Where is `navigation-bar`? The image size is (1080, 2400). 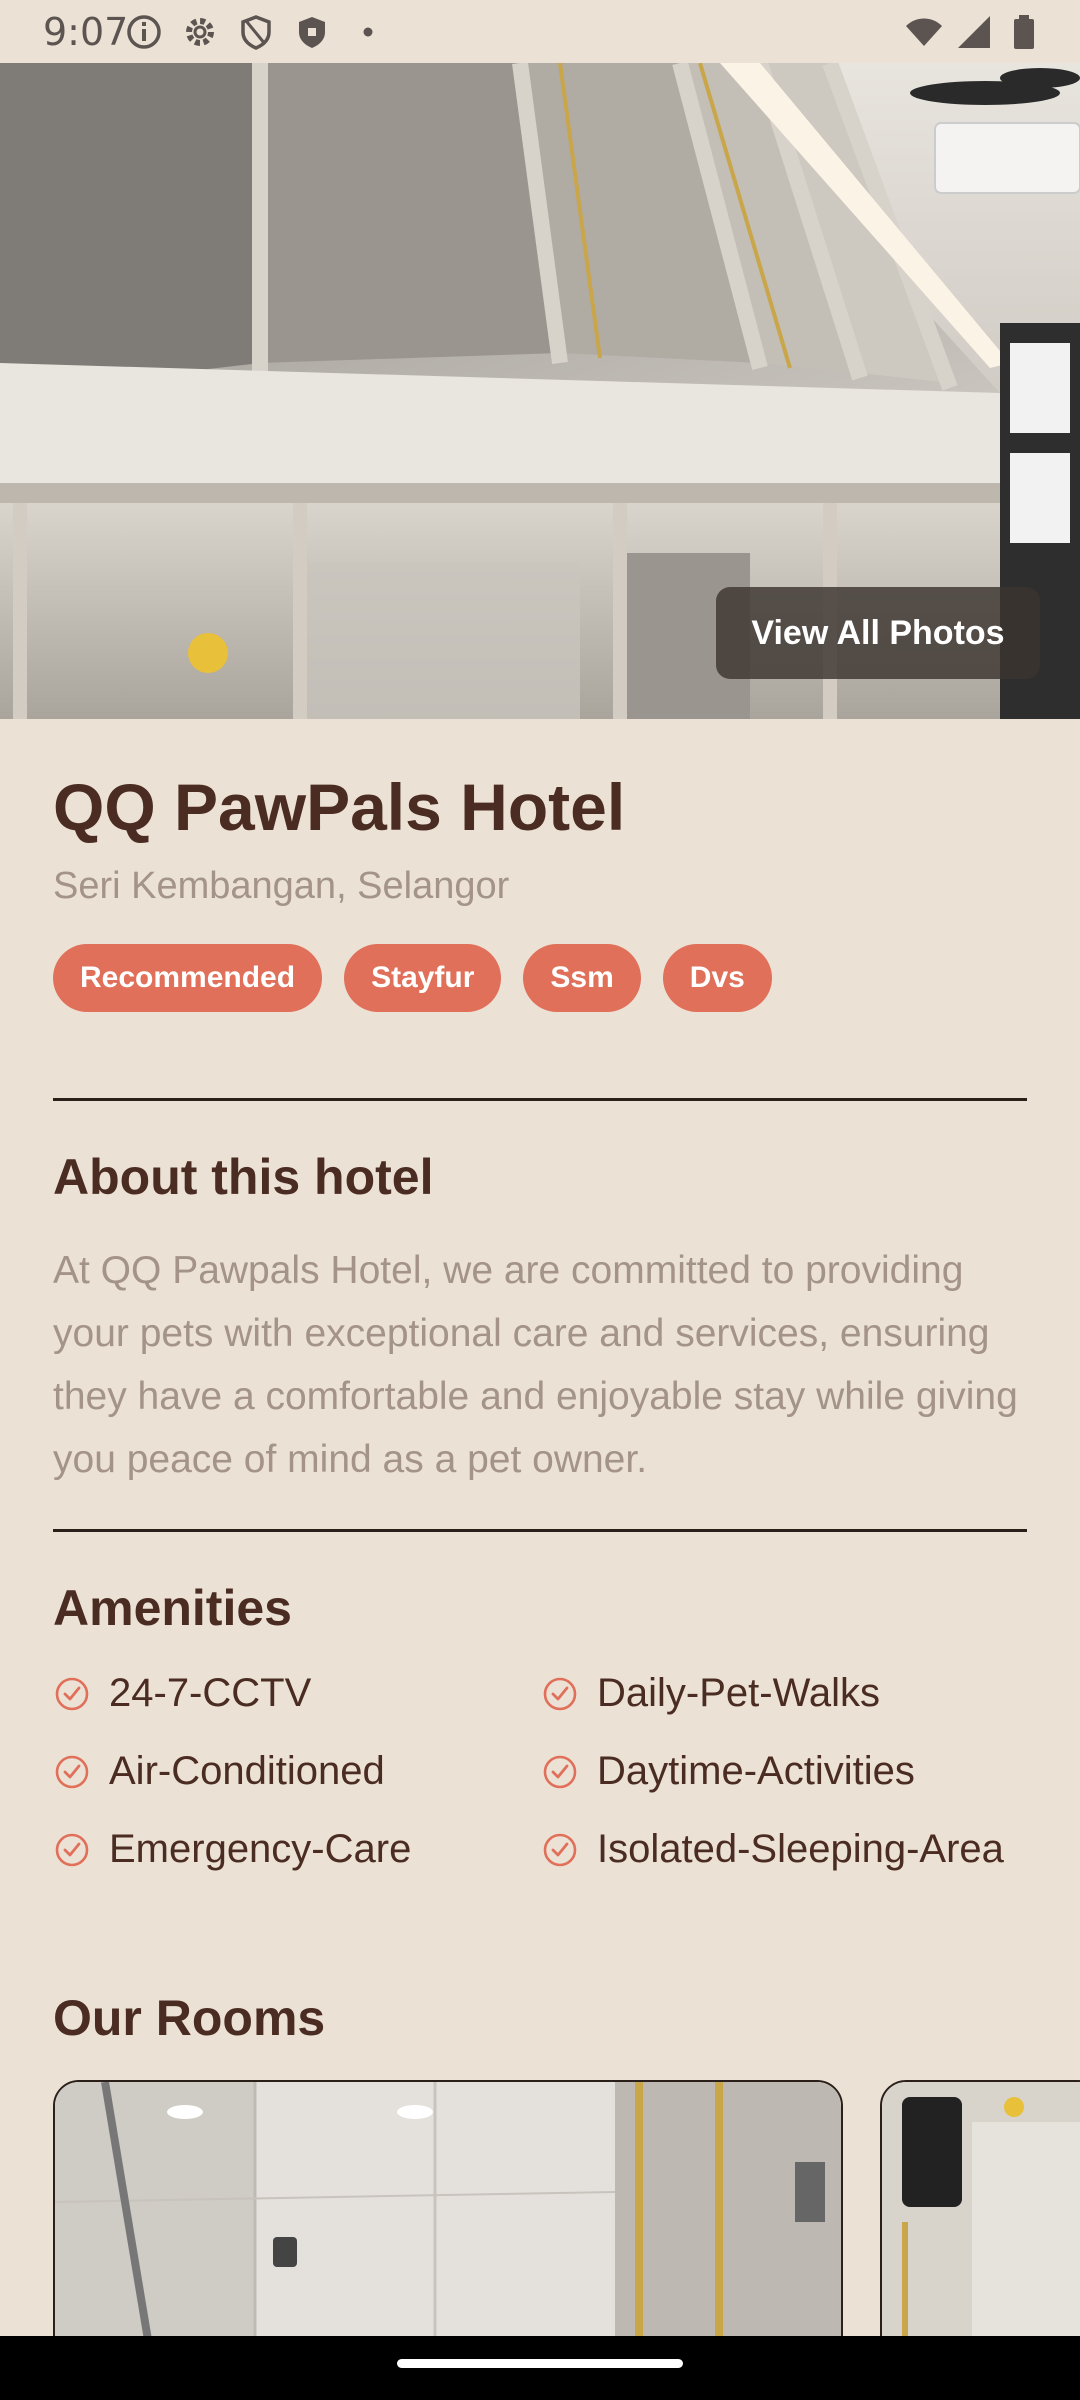
navigation-bar is located at coordinates (540, 2368).